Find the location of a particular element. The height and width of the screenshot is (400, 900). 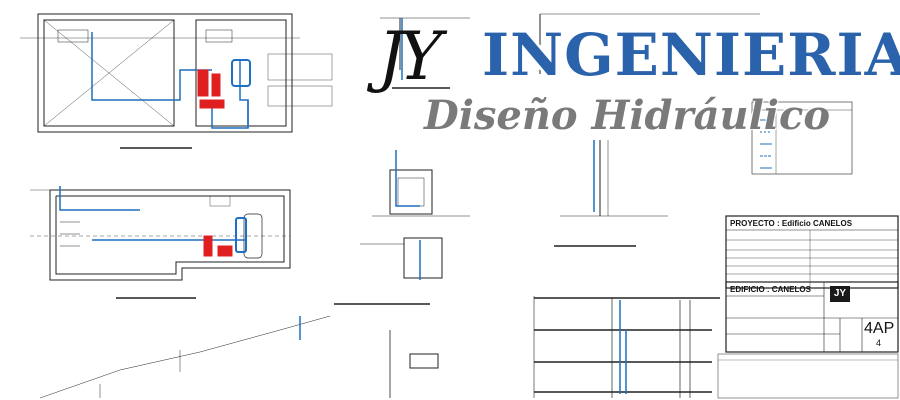

title-block-building: EDIFICIO : CANELOS is located at coordinates (770, 289).